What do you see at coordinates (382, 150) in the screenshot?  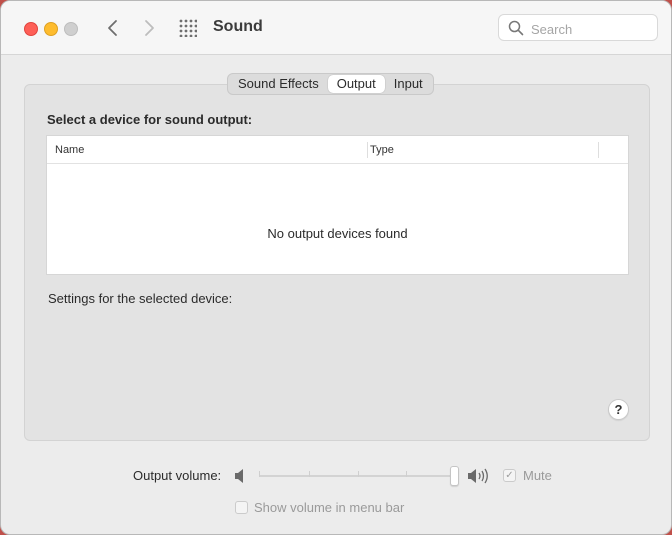 I see `column-header-type: Type` at bounding box center [382, 150].